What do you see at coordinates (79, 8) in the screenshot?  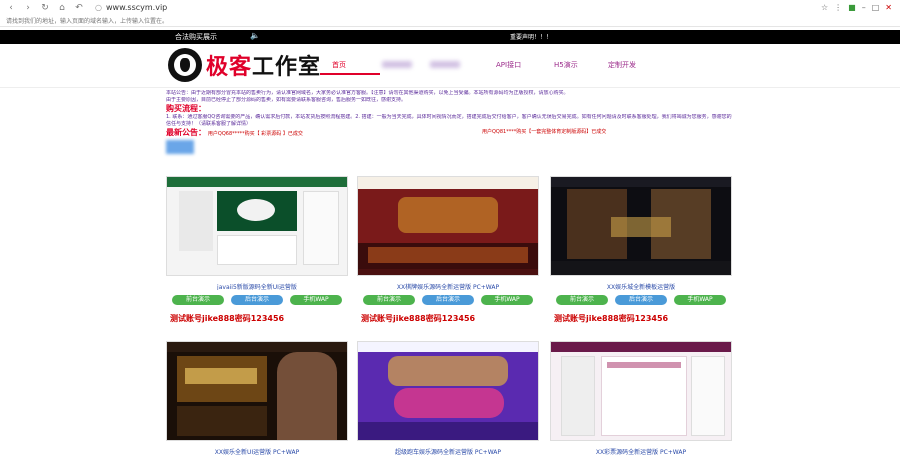 I see `undo-icon: ↶` at bounding box center [79, 8].